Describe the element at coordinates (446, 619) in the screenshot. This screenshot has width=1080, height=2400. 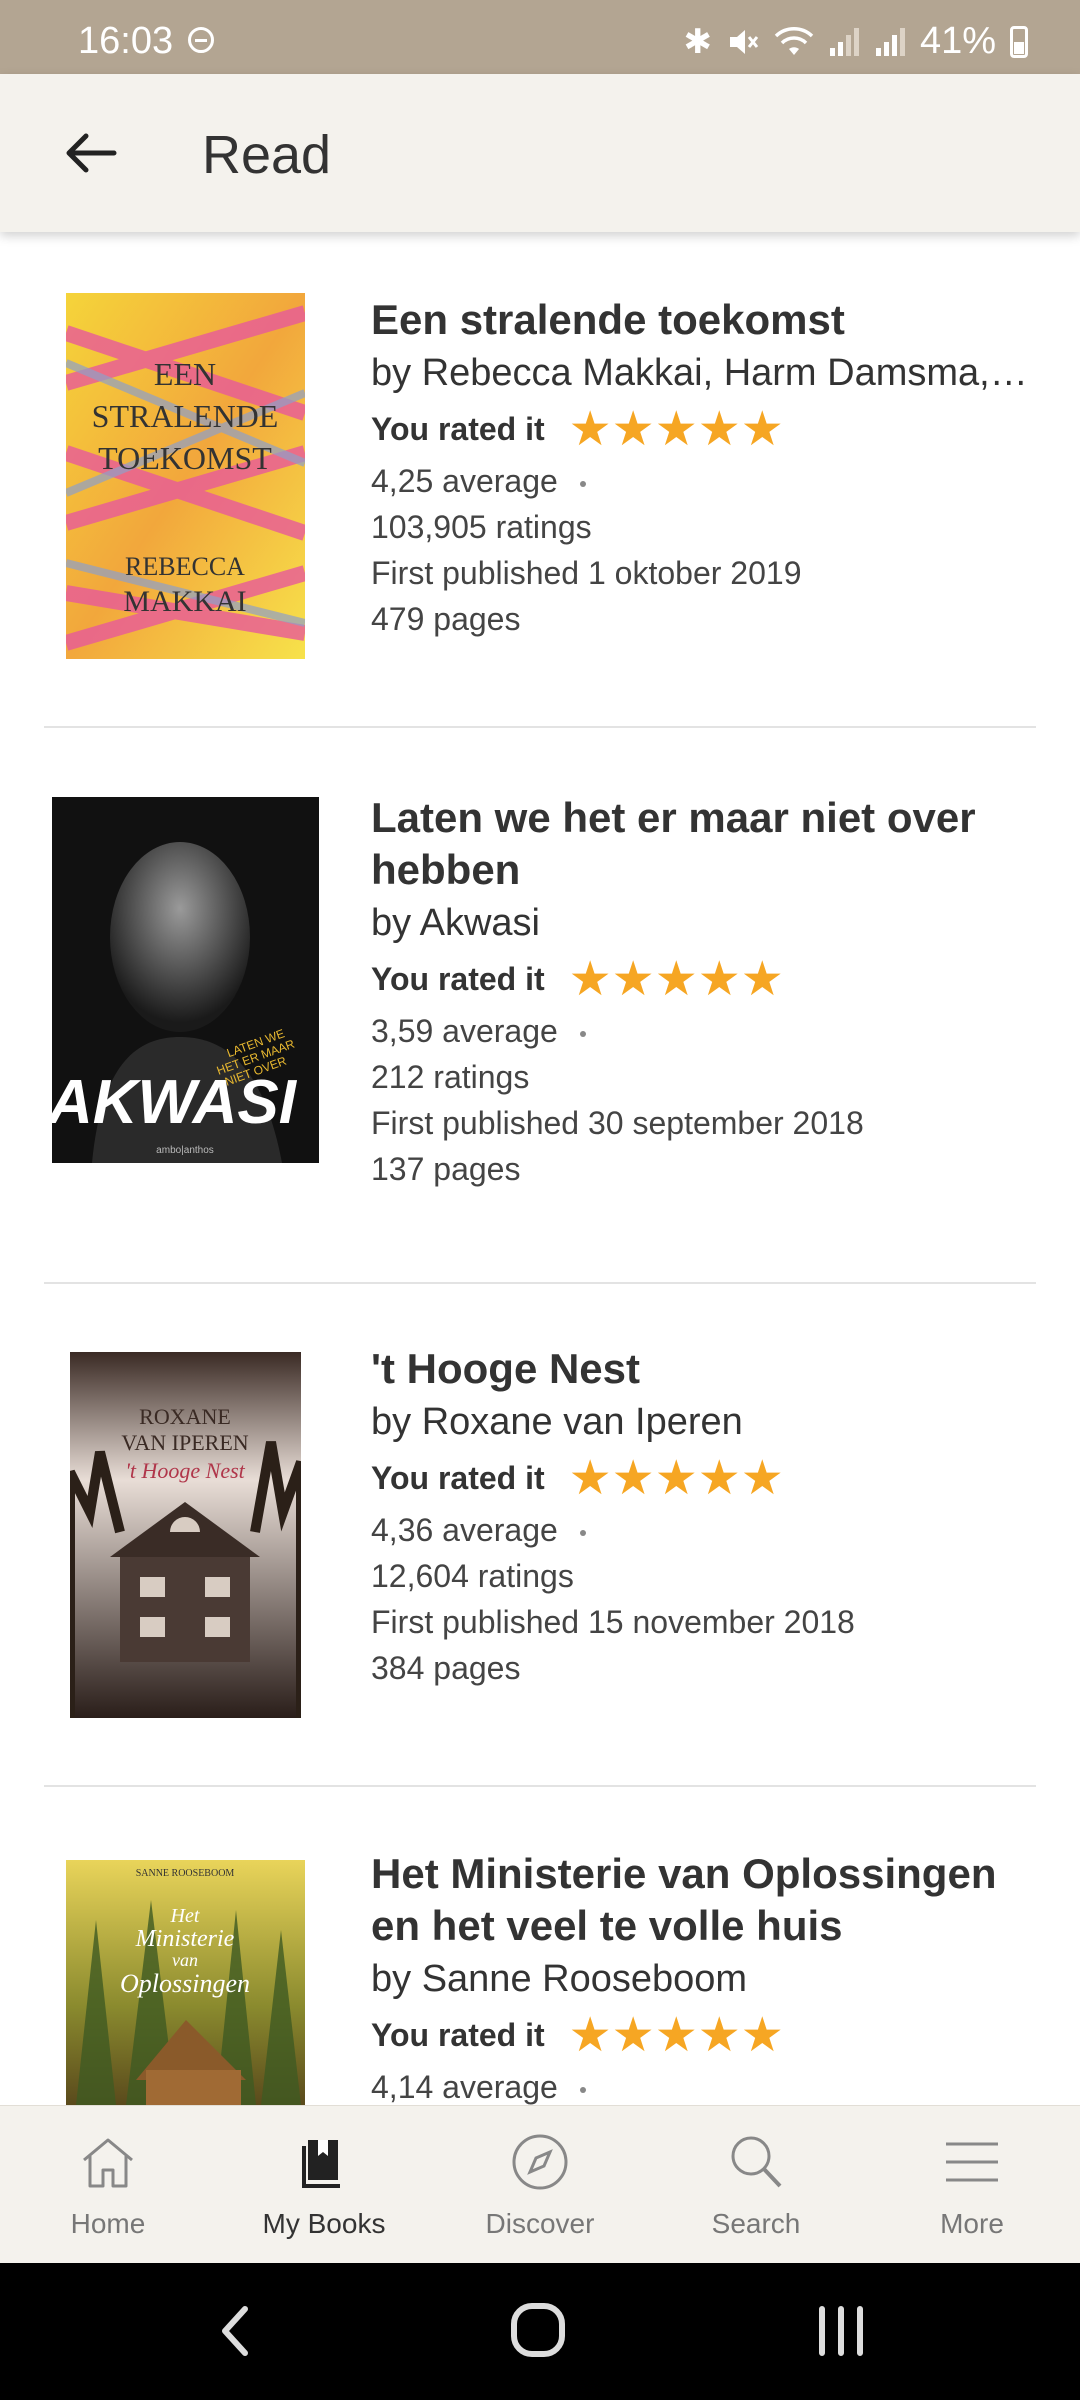
I see `page-count: 479 pages` at that location.